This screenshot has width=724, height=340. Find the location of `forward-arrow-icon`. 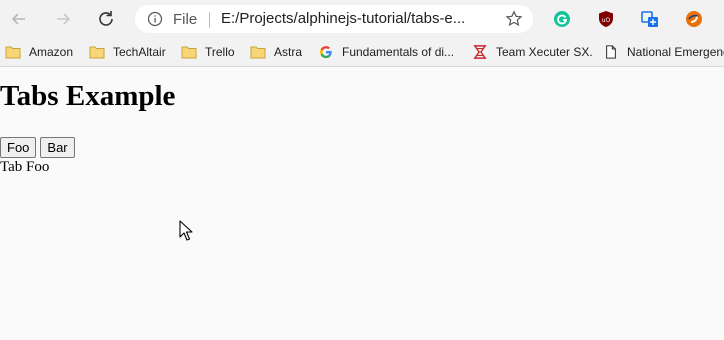

forward-arrow-icon is located at coordinates (64, 19).